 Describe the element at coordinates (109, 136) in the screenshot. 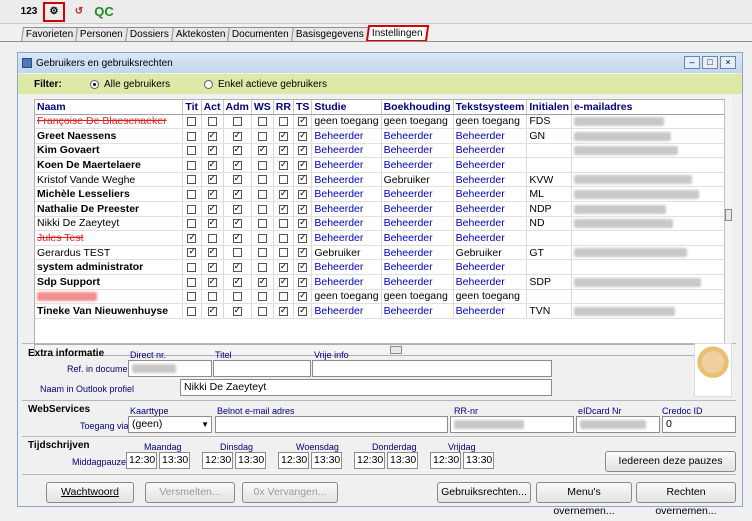

I see `cell-naam: Greet Naessens` at that location.